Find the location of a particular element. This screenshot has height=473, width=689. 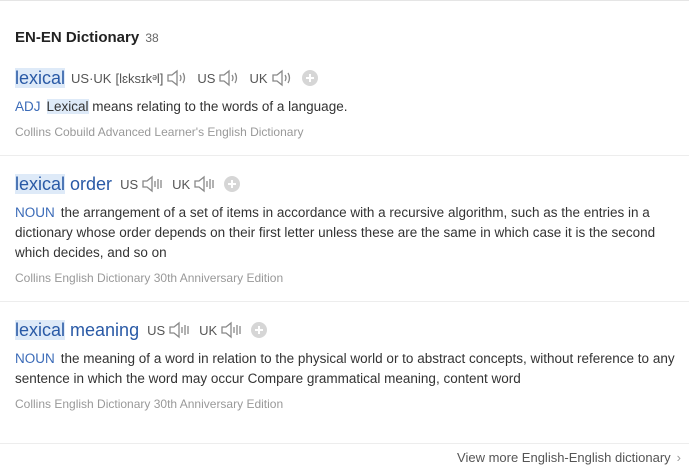

entry-header: lexical meaning US UK is located at coordinates (352, 330).